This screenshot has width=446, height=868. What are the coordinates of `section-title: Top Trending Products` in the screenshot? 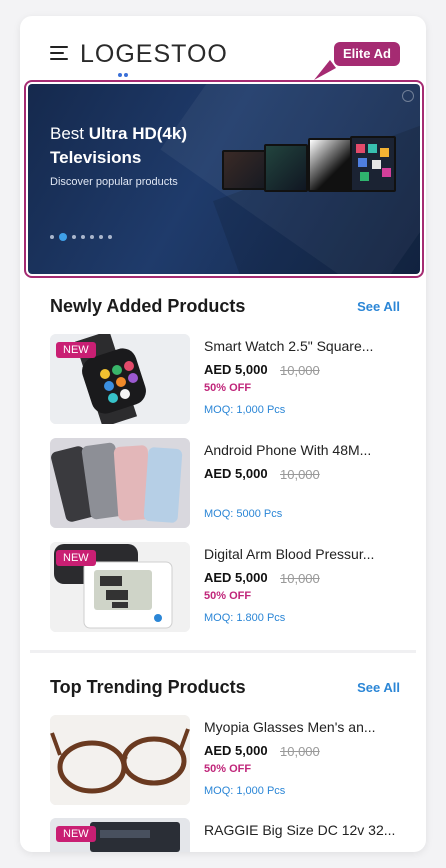 It's located at (148, 687).